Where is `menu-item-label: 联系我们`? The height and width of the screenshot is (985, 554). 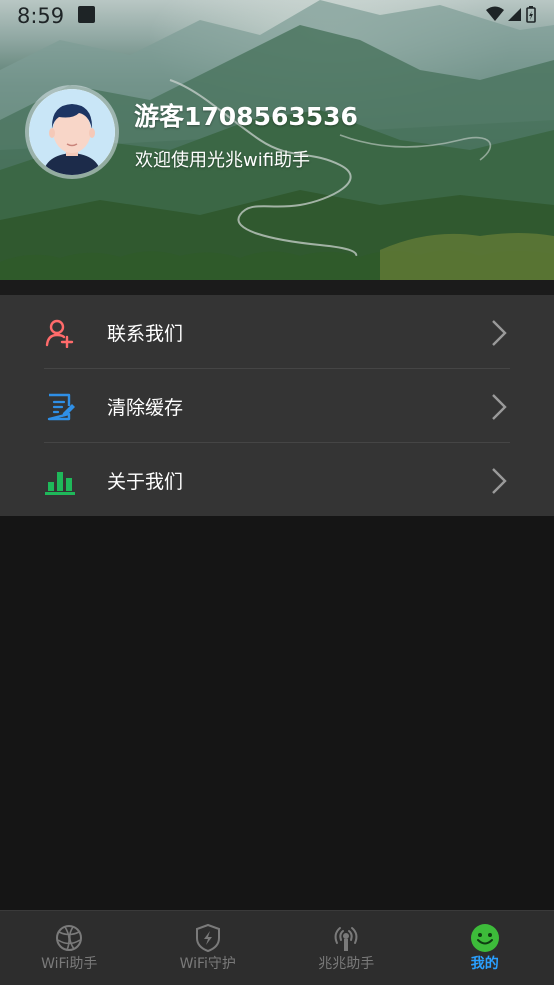
menu-item-label: 联系我们 is located at coordinates (145, 332).